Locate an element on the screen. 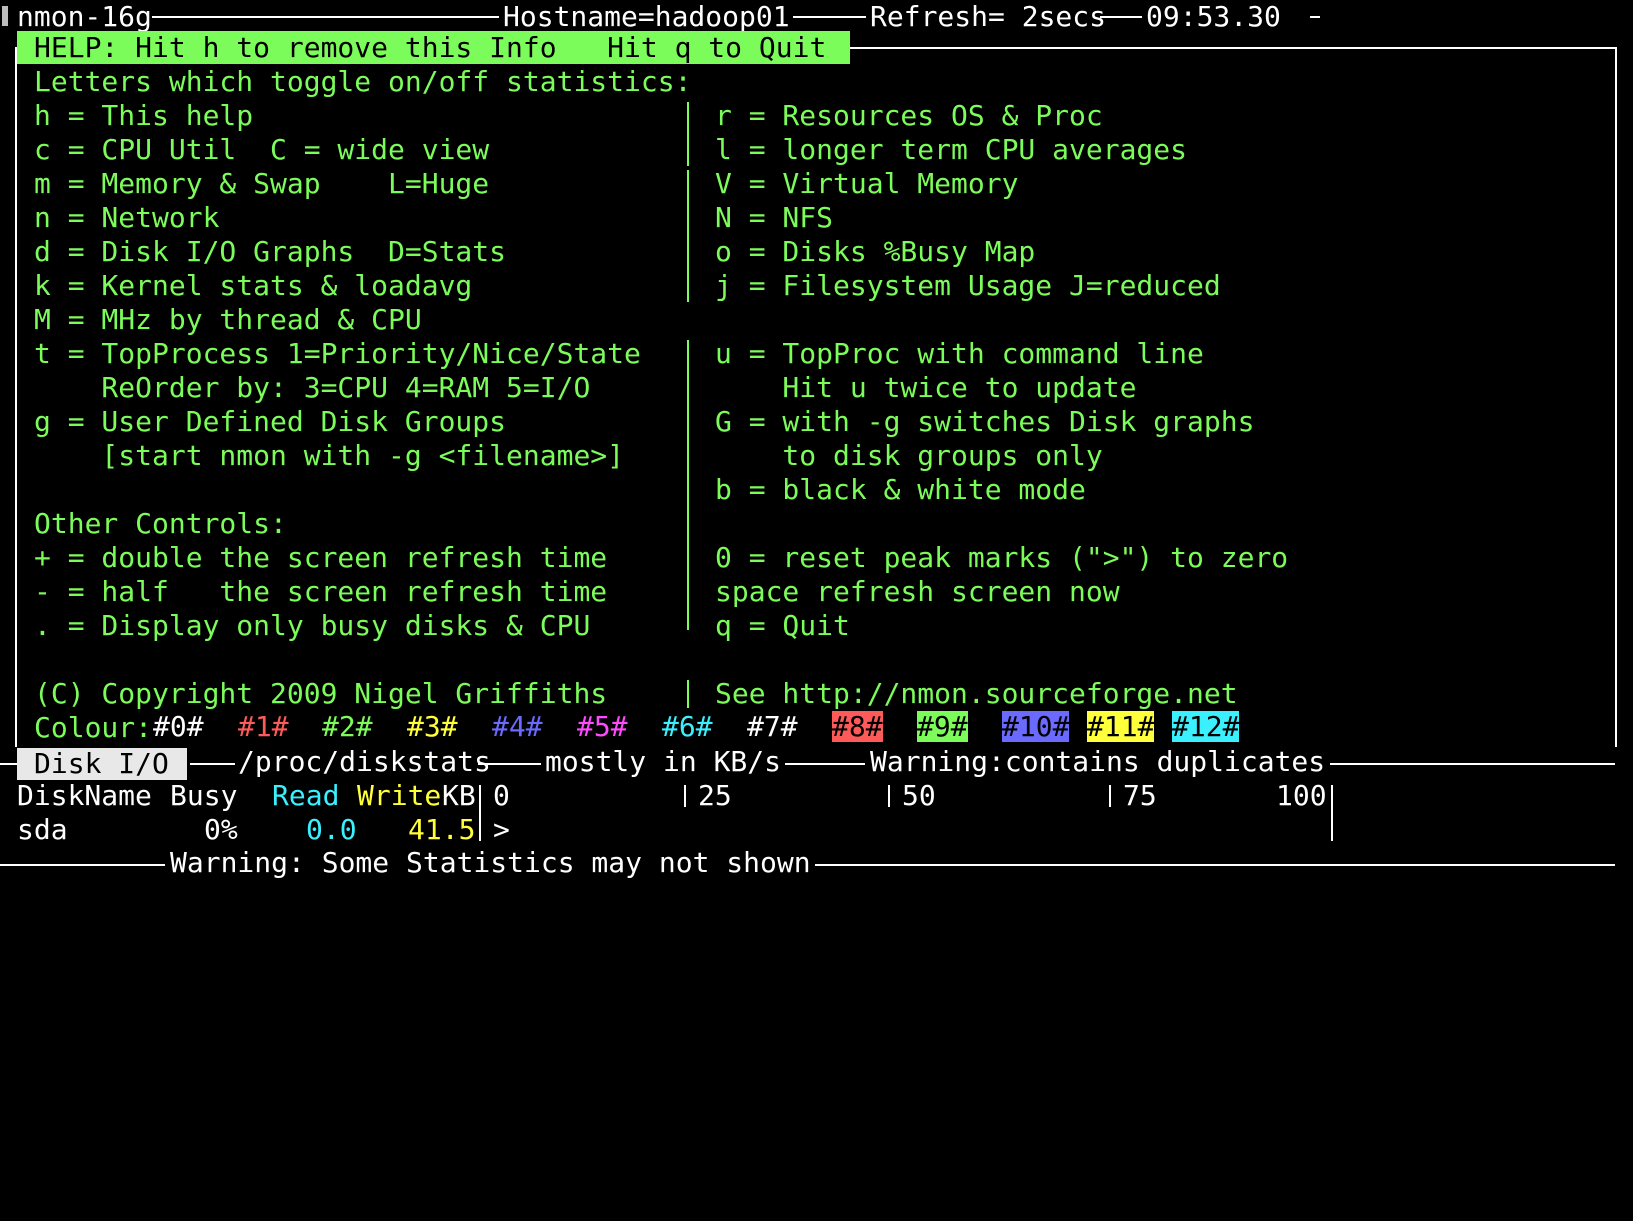 Image resolution: width=1633 pixels, height=1221 pixels. colour-sample: #7# is located at coordinates (772, 726).